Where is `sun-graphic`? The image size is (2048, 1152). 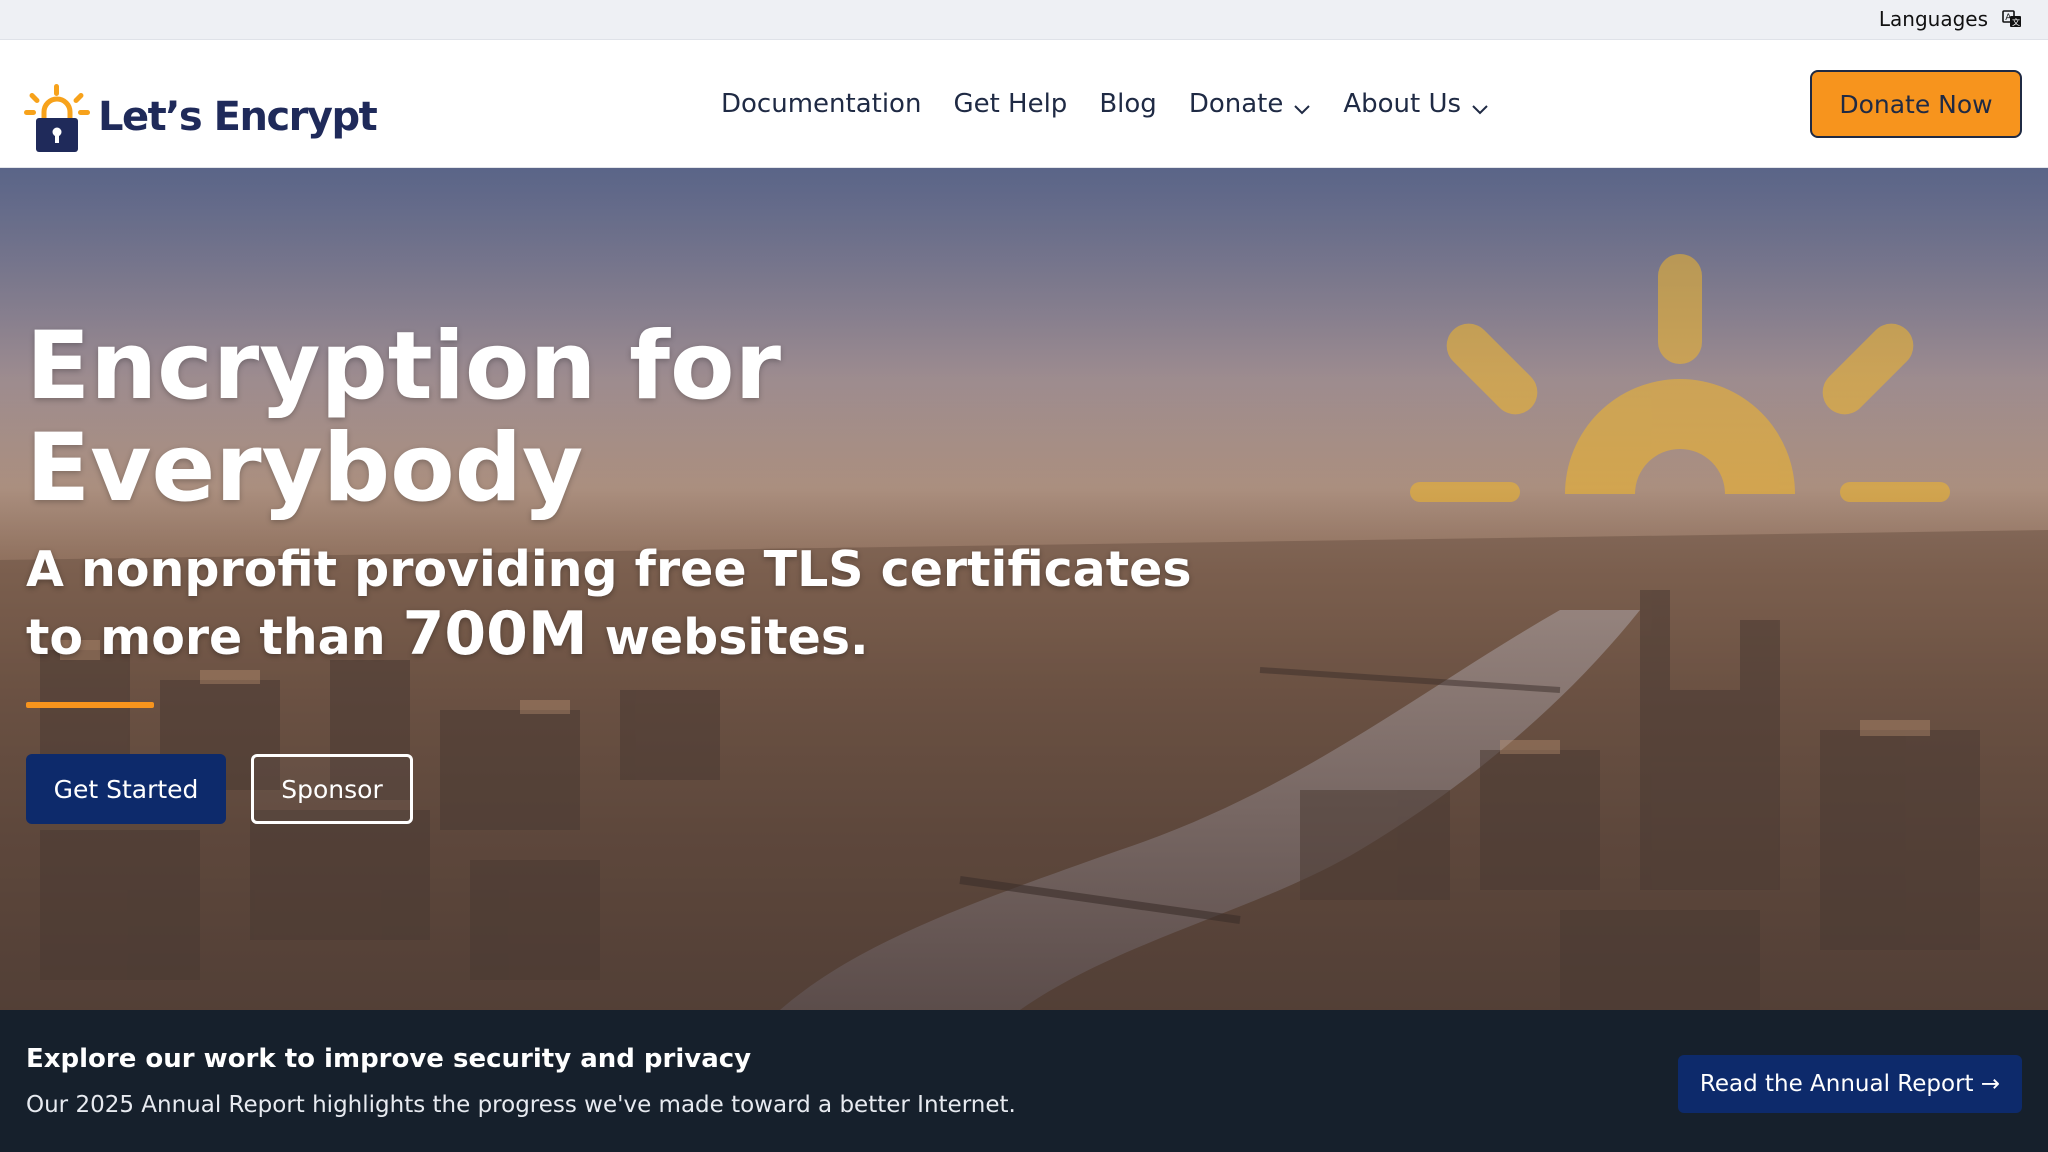
sun-graphic is located at coordinates (1680, 378).